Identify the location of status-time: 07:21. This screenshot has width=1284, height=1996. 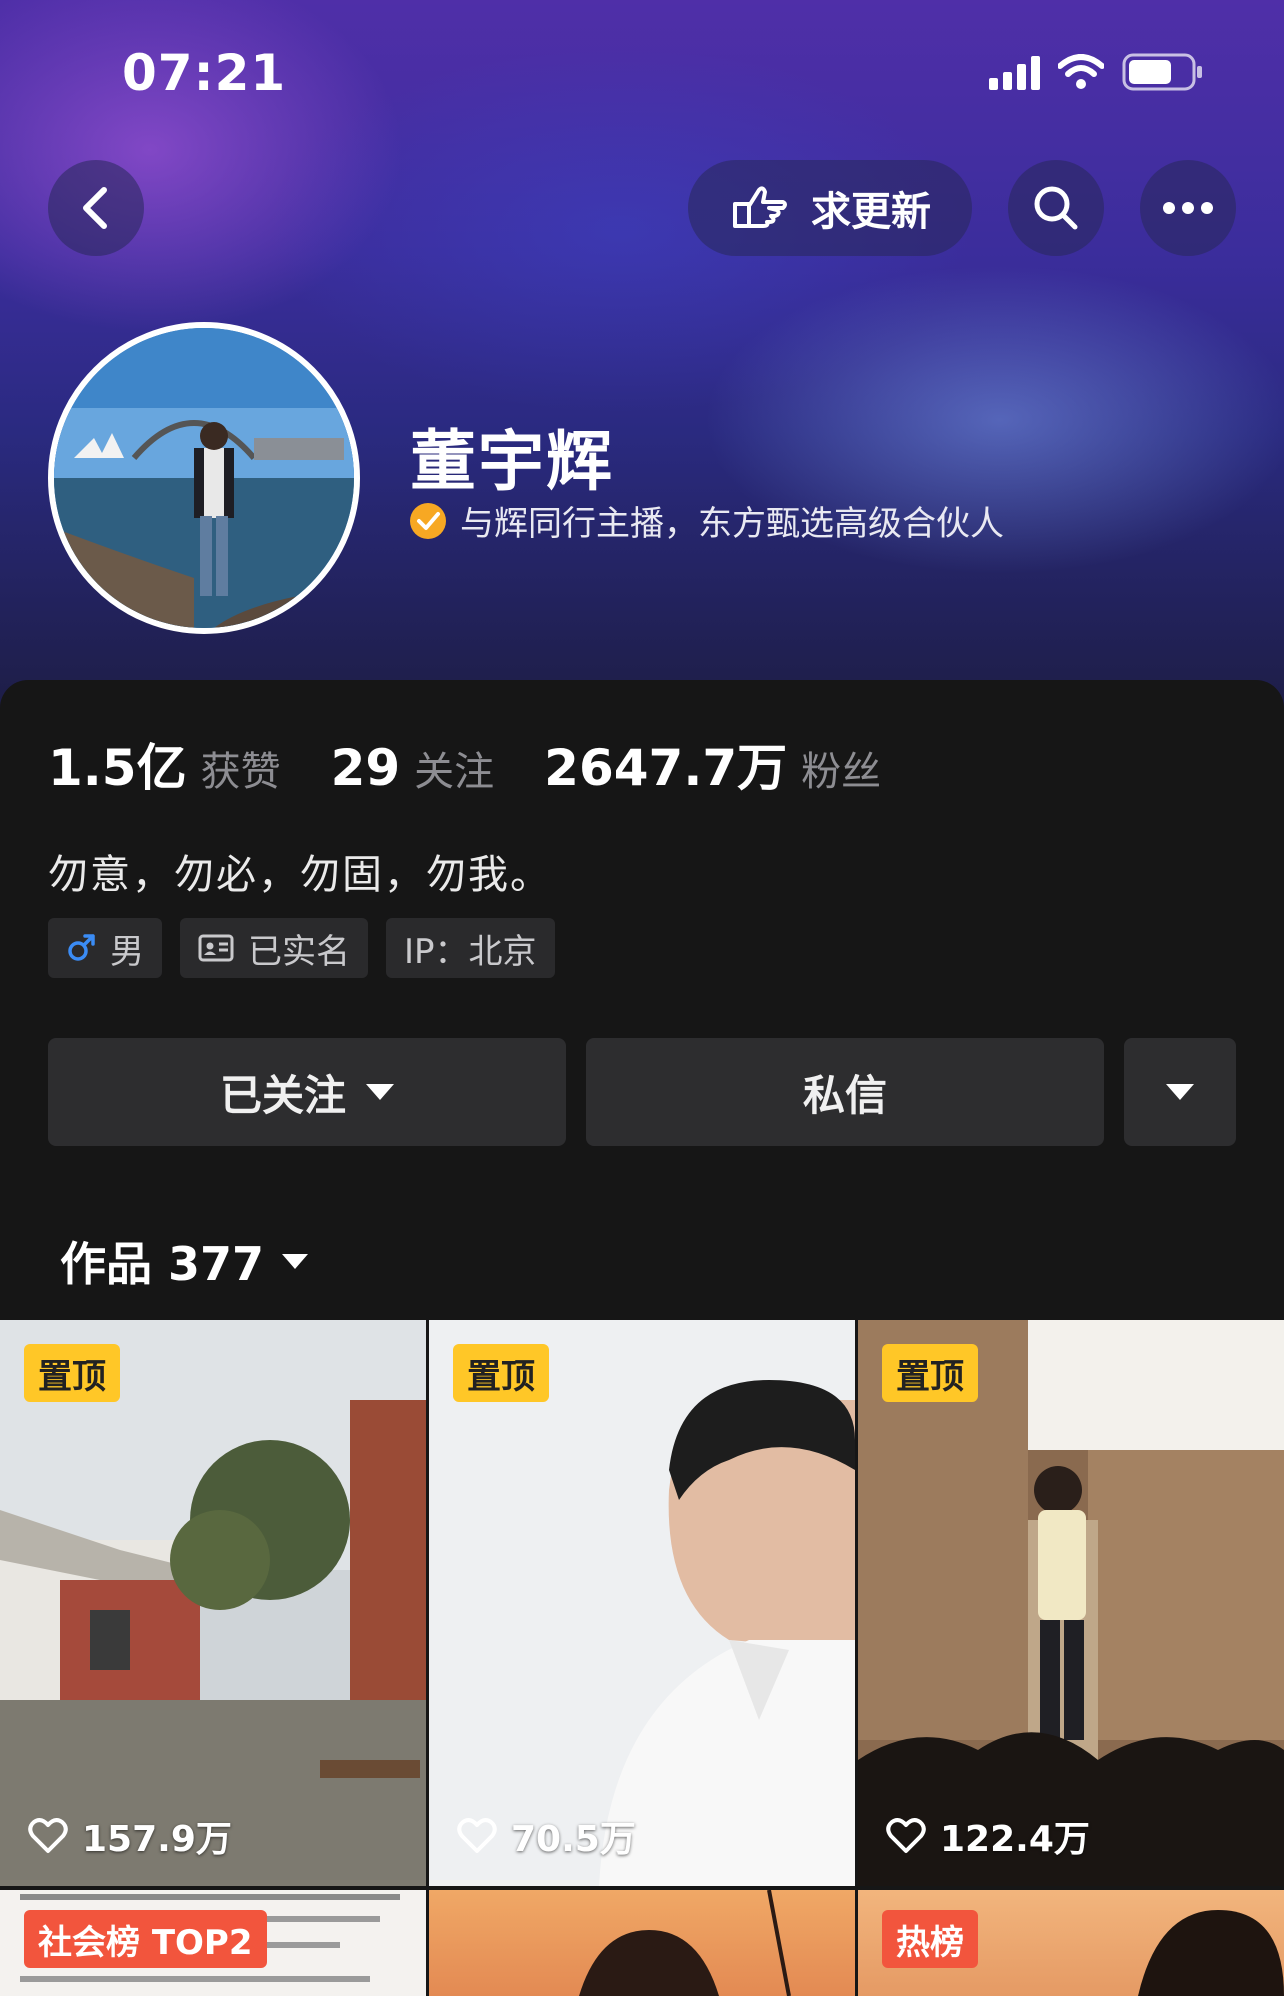
(204, 73).